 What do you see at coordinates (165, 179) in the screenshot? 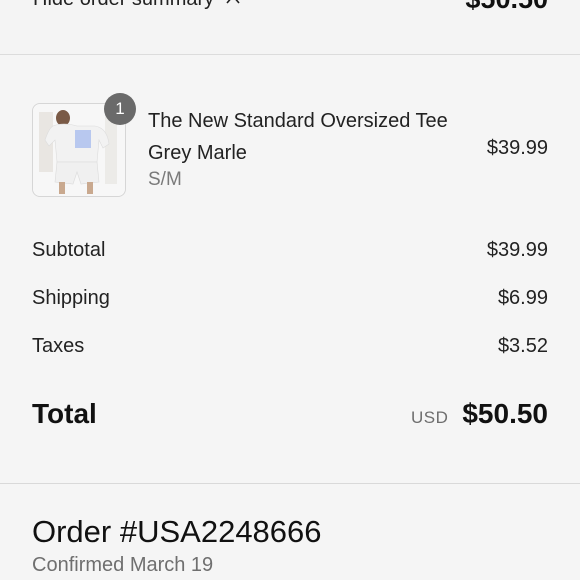
I see `product-variant: S/M` at bounding box center [165, 179].